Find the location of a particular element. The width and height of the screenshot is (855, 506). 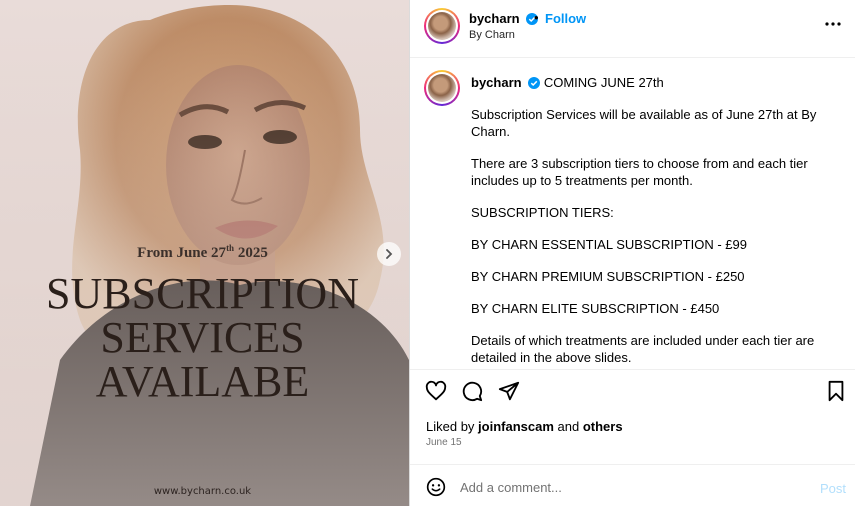

promo-date-sup: th is located at coordinates (230, 248).